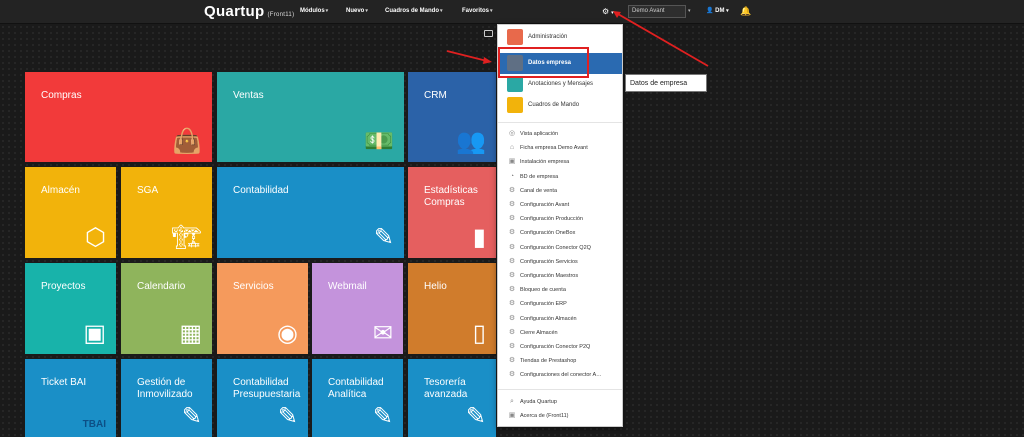 The width and height of the screenshot is (1024, 437). Describe the element at coordinates (560, 191) in the screenshot. I see `menu-item: ⚙ Canal de venta` at that location.